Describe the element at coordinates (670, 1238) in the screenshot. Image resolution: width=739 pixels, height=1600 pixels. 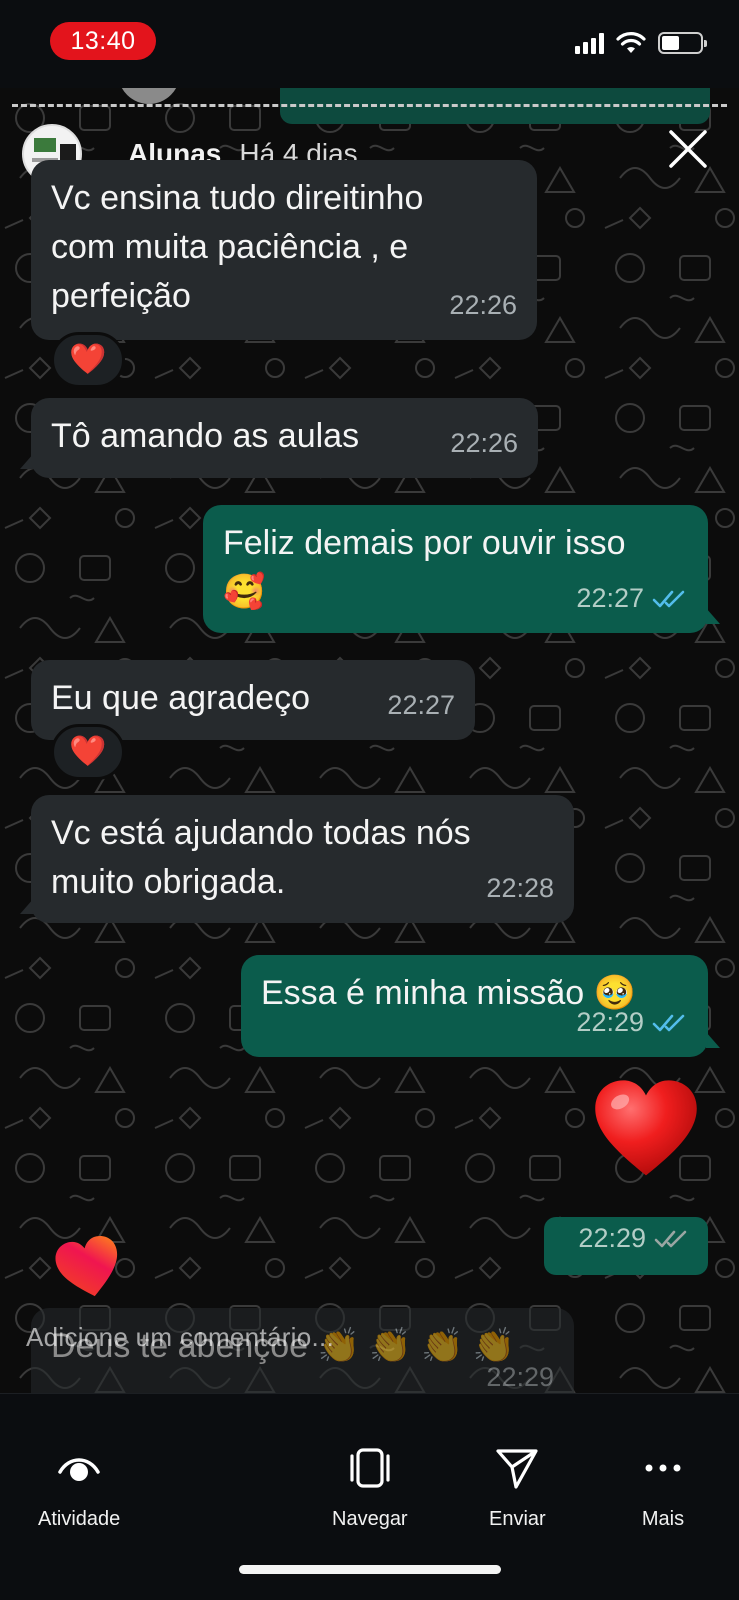
I see `delivered-ticks-icon` at that location.